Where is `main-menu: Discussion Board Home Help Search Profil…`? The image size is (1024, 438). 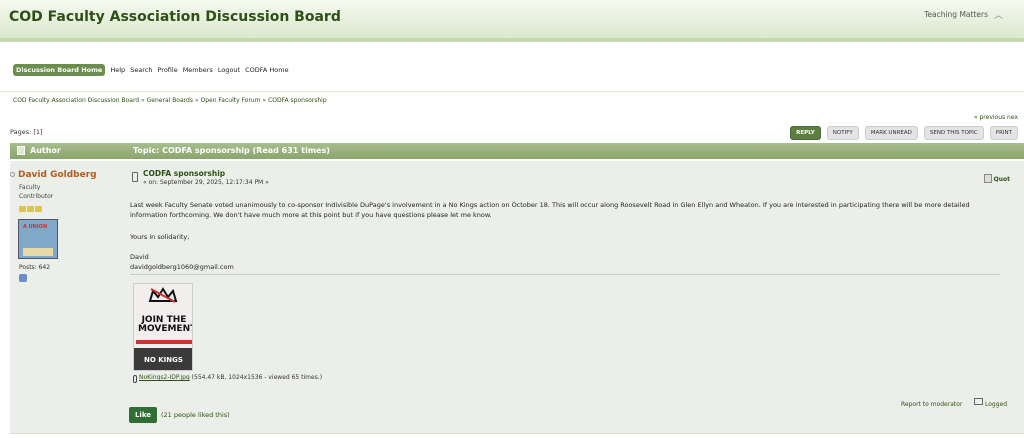 main-menu: Discussion Board Home Help Search Profil… is located at coordinates (151, 70).